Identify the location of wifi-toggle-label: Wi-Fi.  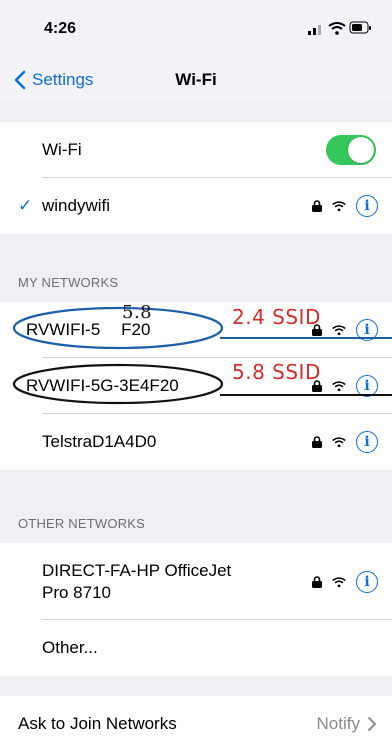
(62, 149).